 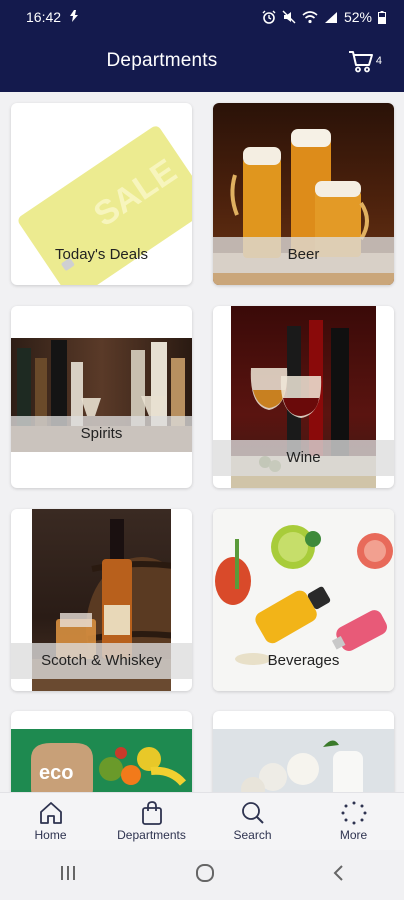 I want to click on nav-label: Departments, so click(x=151, y=835).